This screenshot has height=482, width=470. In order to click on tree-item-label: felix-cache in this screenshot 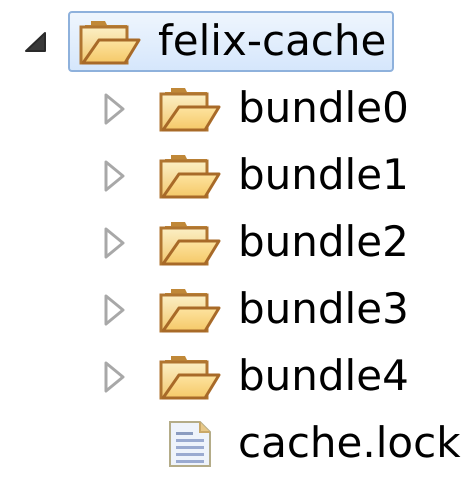, I will do `click(272, 41)`.